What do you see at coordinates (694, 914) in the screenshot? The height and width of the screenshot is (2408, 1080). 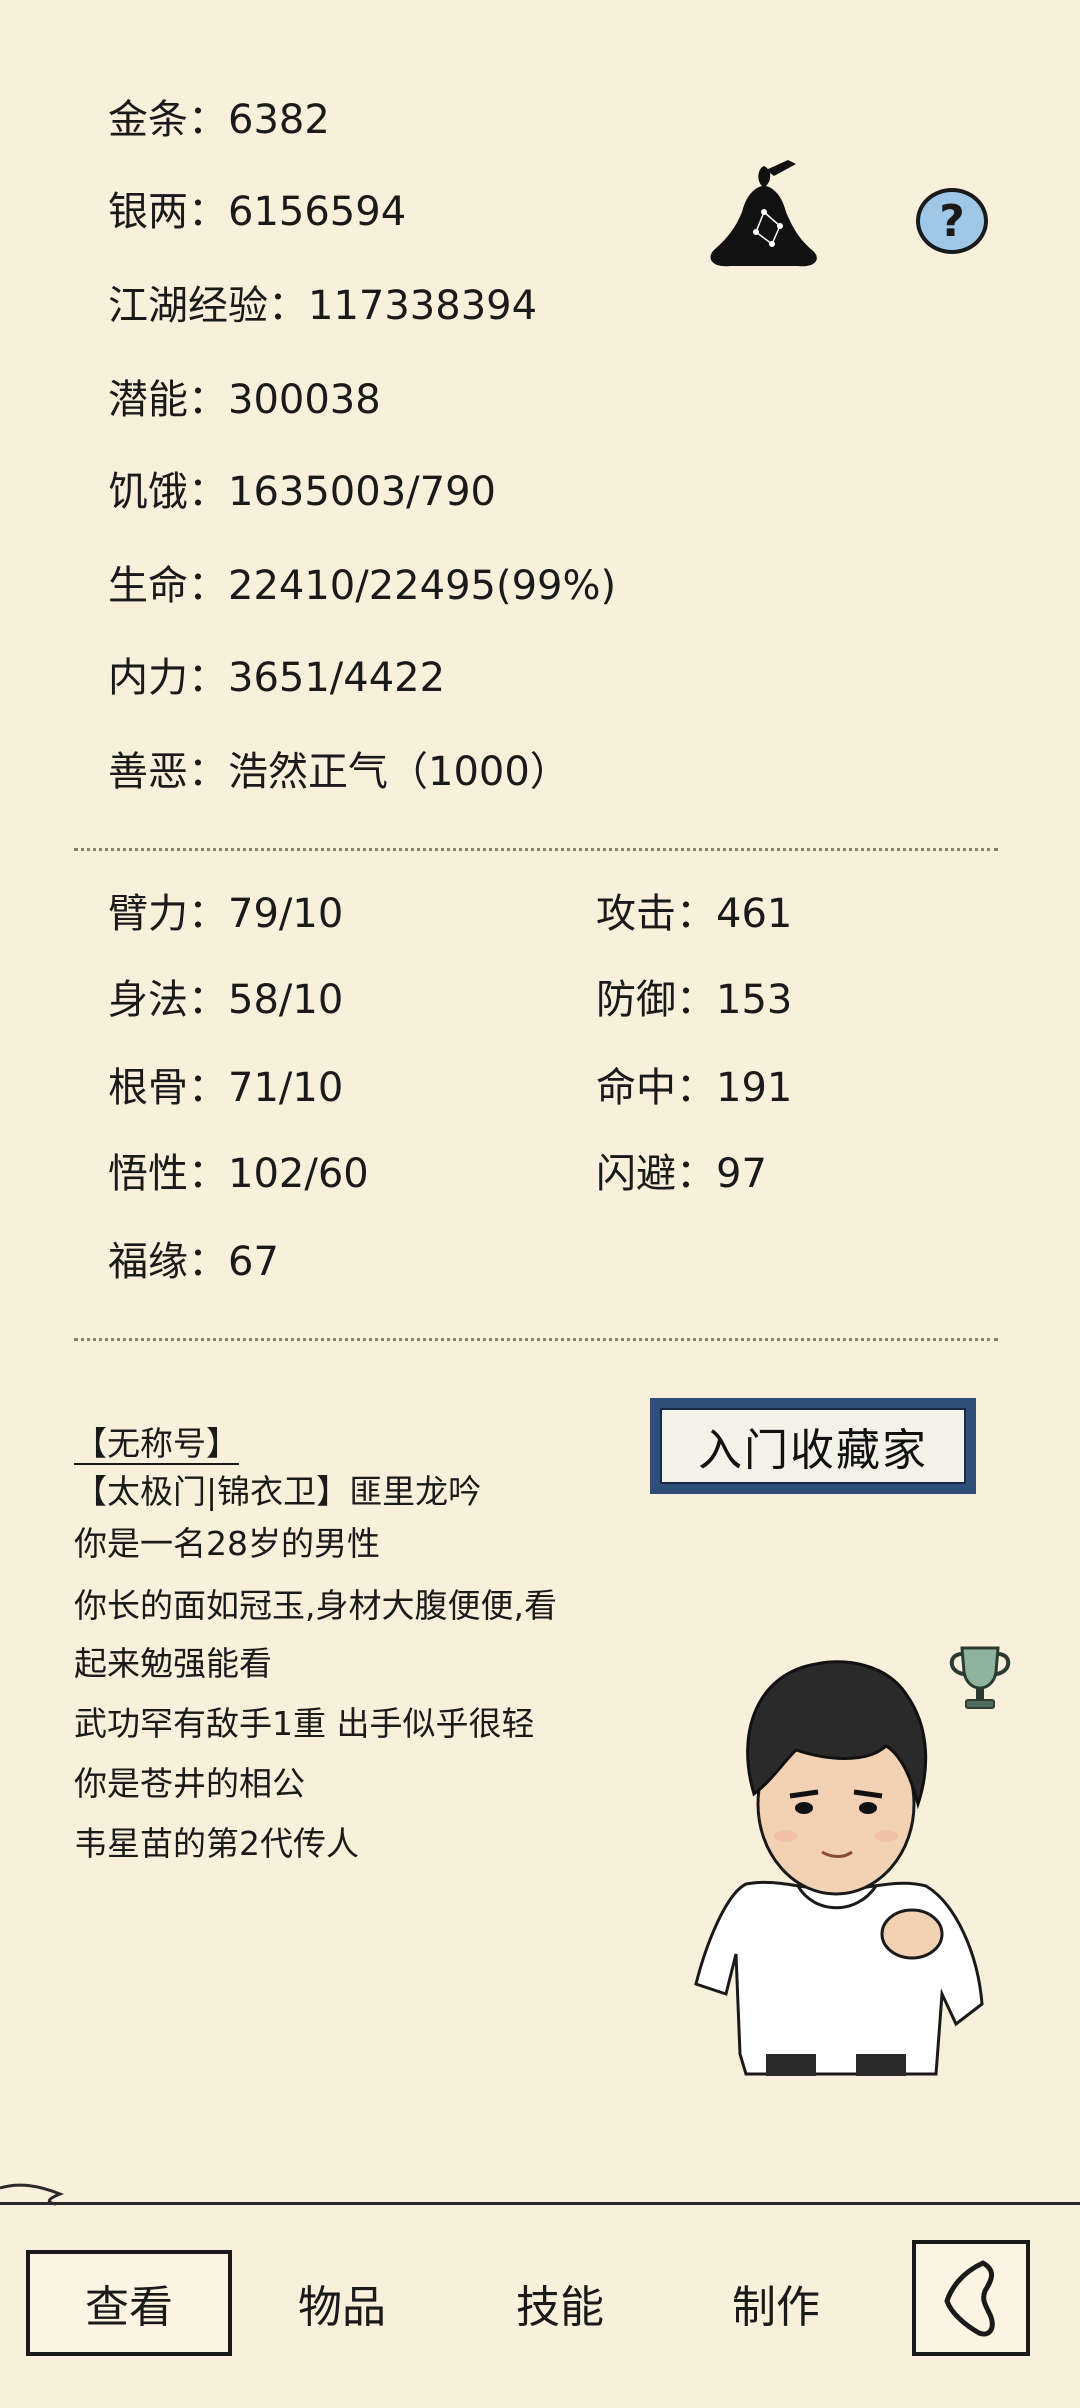 I see `attr-attack: 攻击：461` at bounding box center [694, 914].